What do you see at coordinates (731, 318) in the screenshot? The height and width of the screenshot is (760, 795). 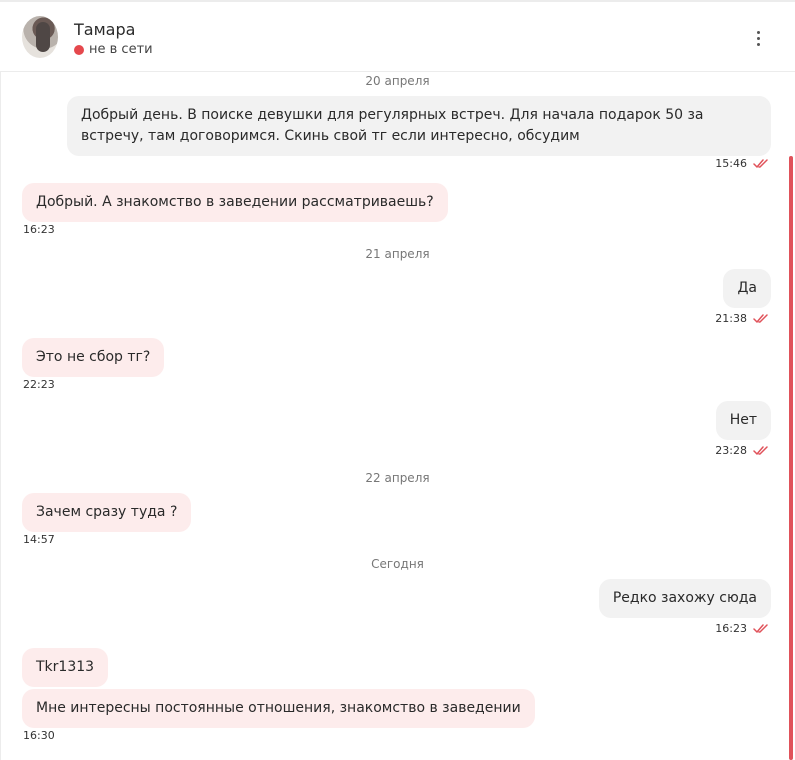 I see `message-time: 21:38` at bounding box center [731, 318].